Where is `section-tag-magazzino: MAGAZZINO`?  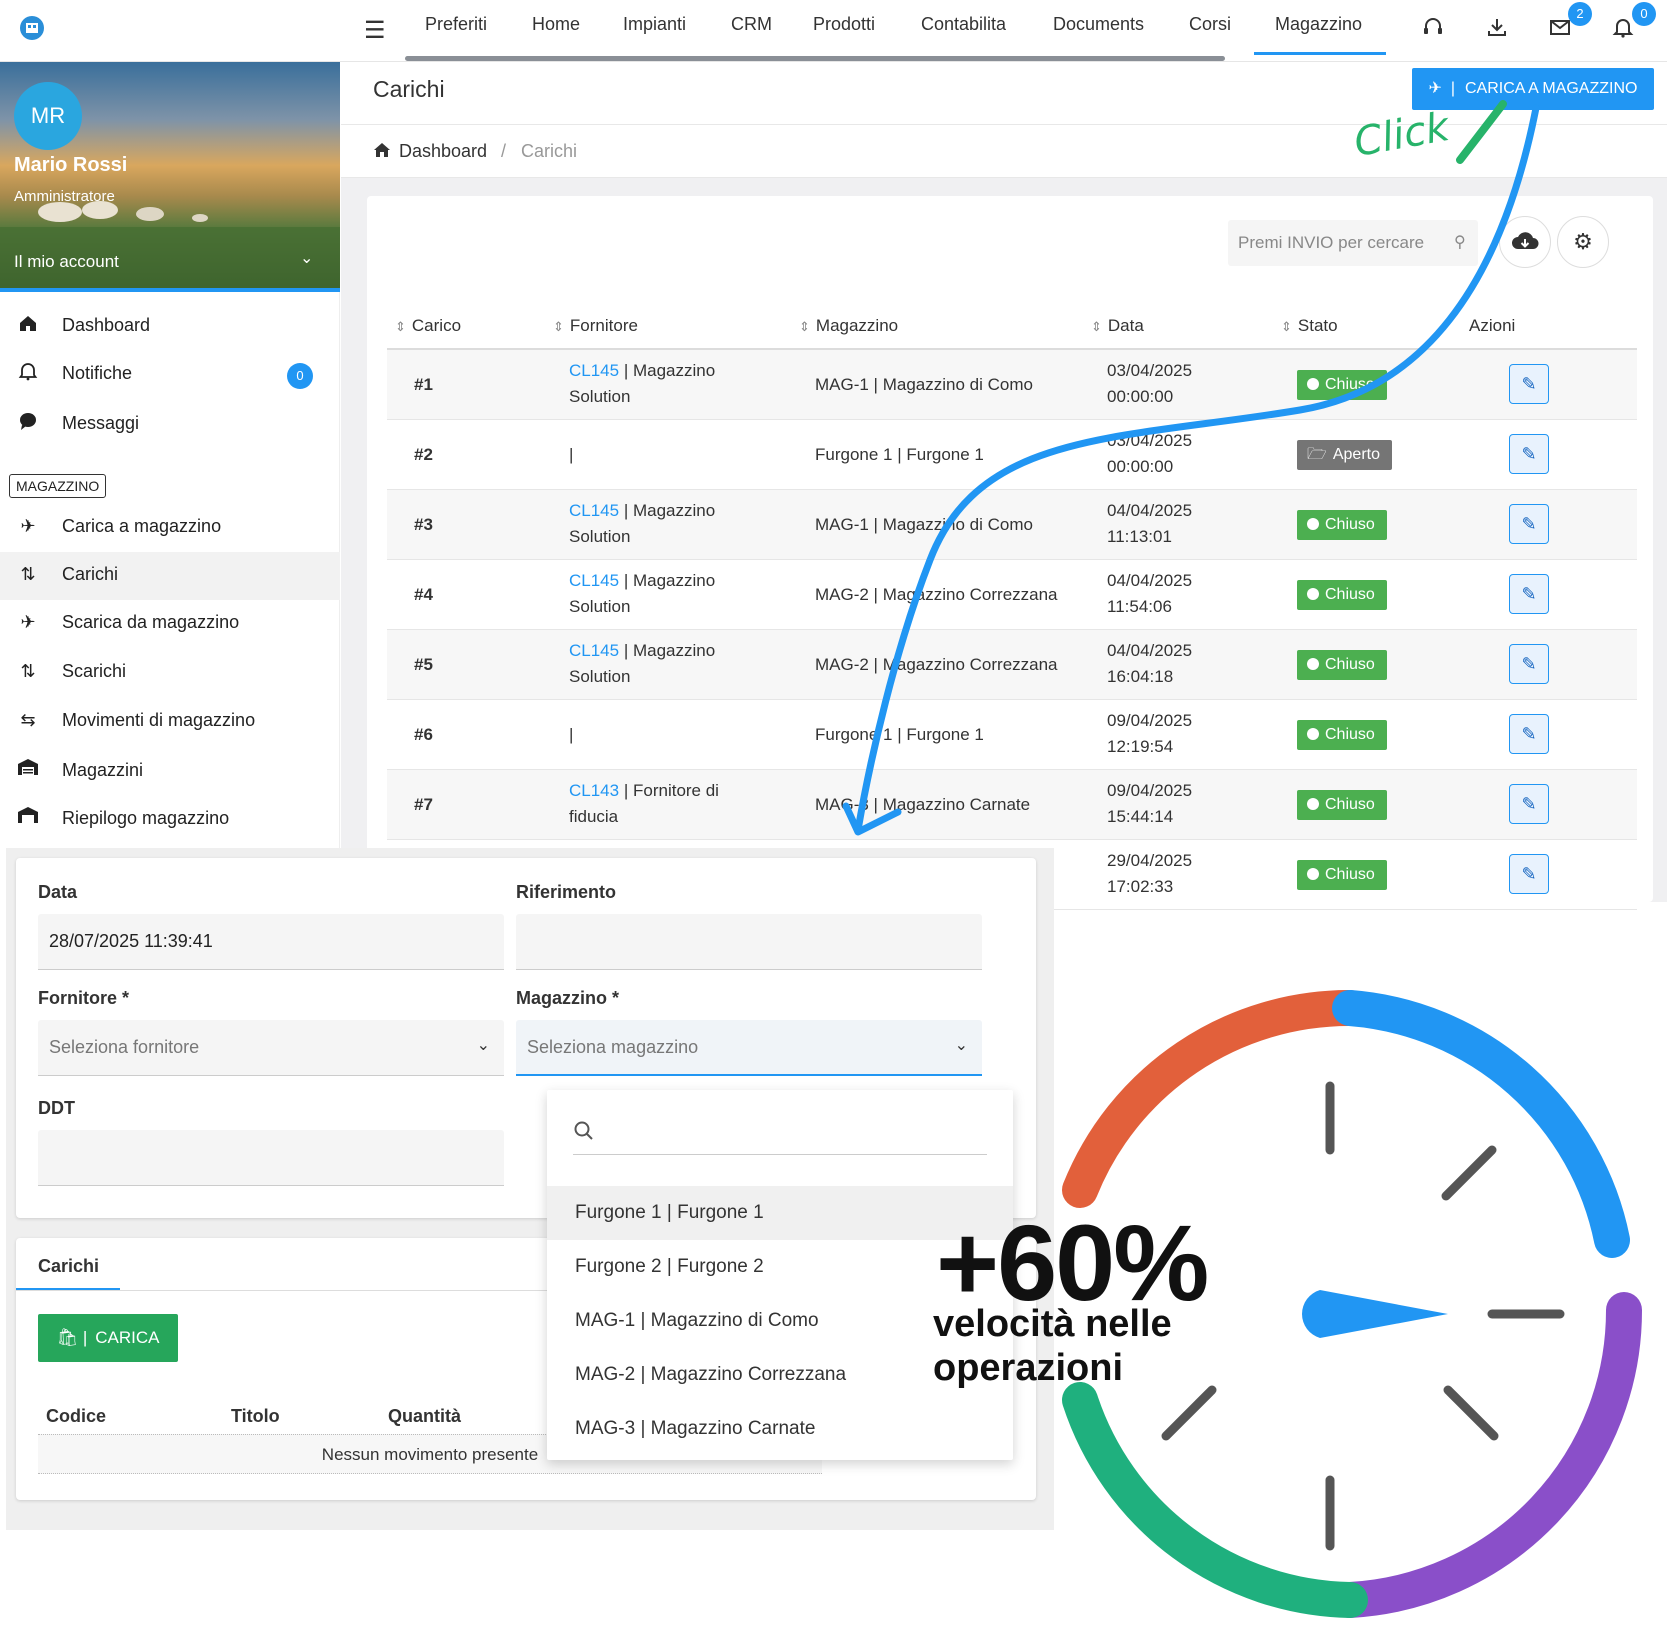 section-tag-magazzino: MAGAZZINO is located at coordinates (58, 486).